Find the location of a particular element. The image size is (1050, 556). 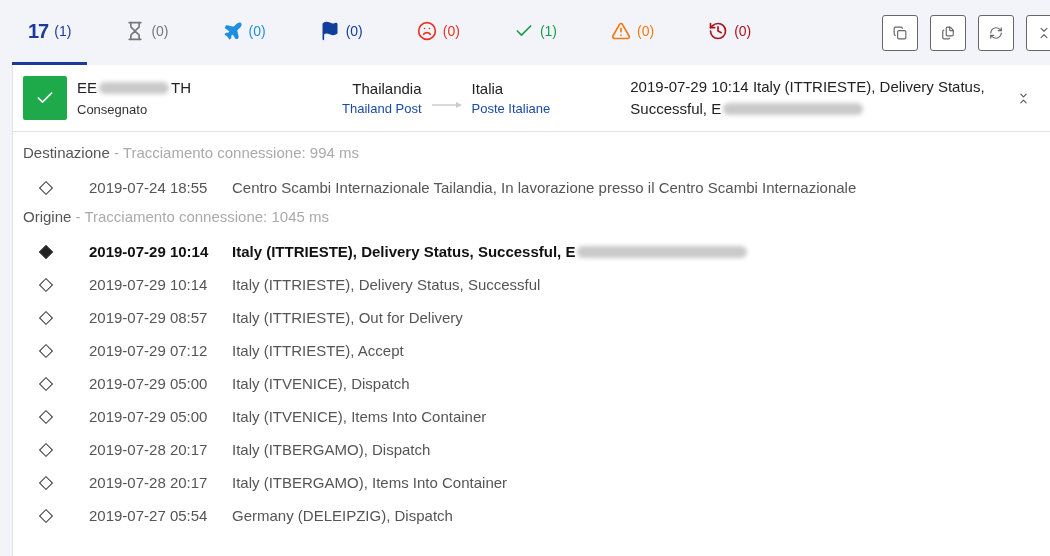

carrier-link: Poste Italiane is located at coordinates (511, 108).